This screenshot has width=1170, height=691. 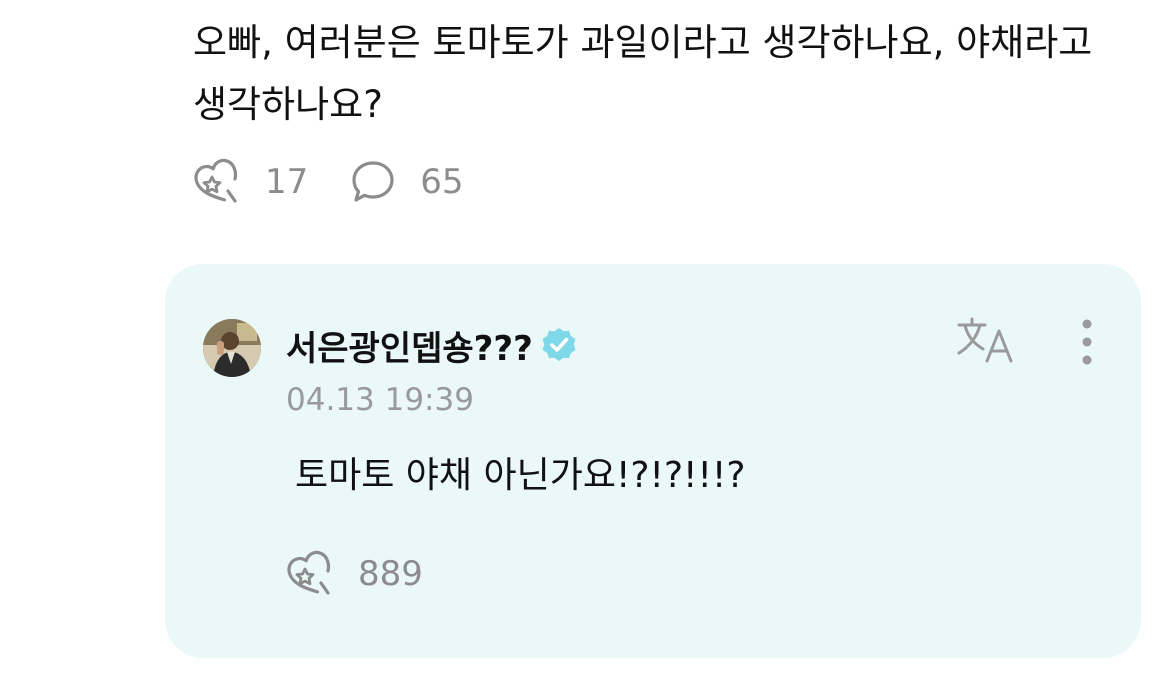 I want to click on reply-like-button: 889, so click(x=354, y=574).